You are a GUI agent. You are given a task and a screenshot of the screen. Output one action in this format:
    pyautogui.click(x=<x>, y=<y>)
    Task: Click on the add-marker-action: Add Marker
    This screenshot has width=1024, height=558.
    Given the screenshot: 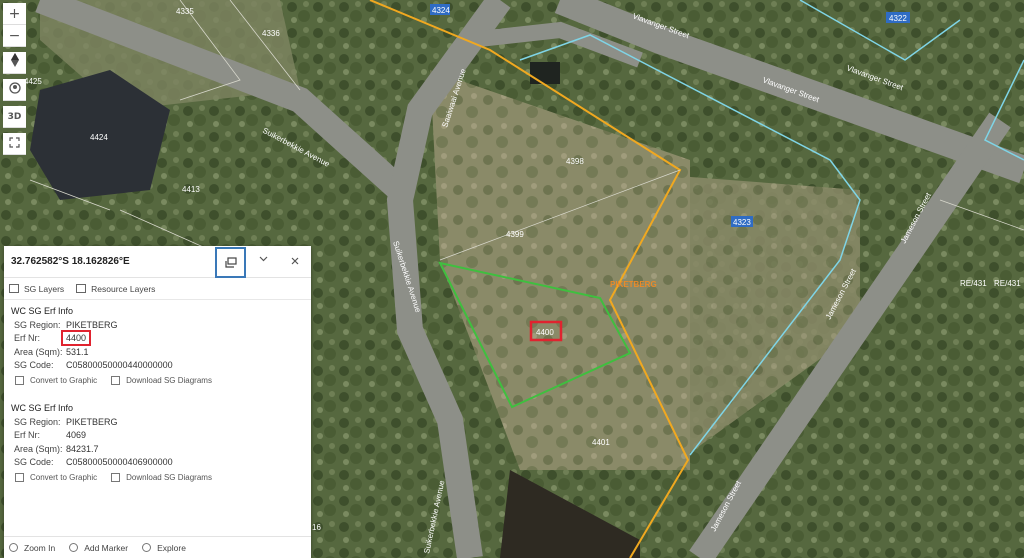 What is the action you would take?
    pyautogui.click(x=98, y=548)
    